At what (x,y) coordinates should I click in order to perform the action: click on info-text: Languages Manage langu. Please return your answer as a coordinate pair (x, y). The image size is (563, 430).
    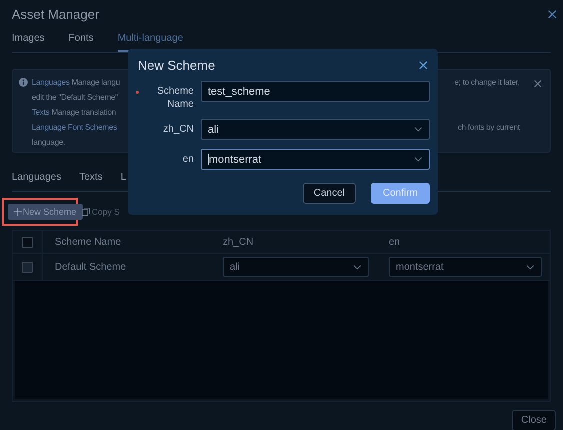
    Looking at the image, I should click on (76, 83).